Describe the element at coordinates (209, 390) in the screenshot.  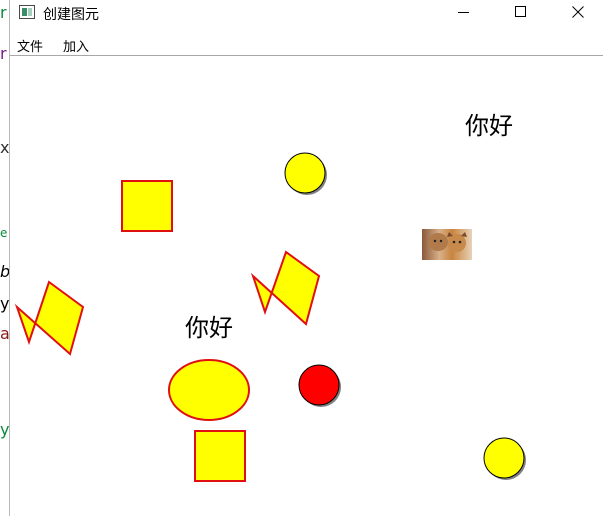
I see `ellipse-shape` at that location.